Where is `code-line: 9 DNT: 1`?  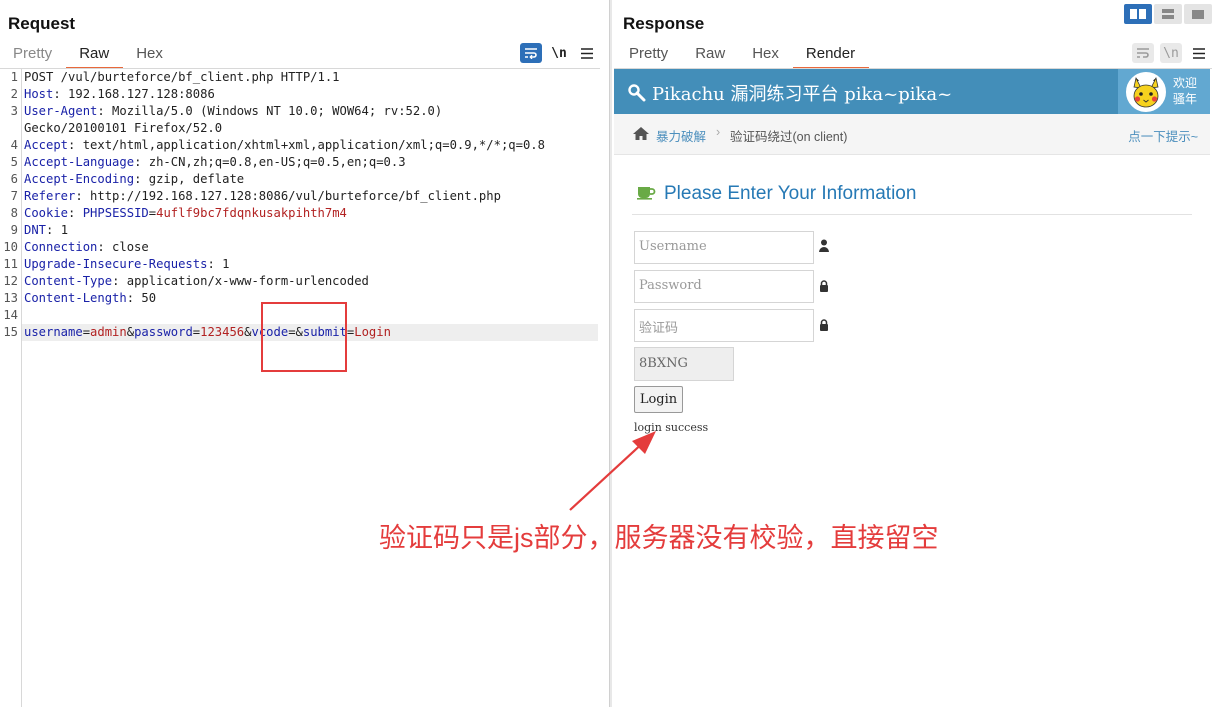 code-line: 9 DNT: 1 is located at coordinates (300, 230).